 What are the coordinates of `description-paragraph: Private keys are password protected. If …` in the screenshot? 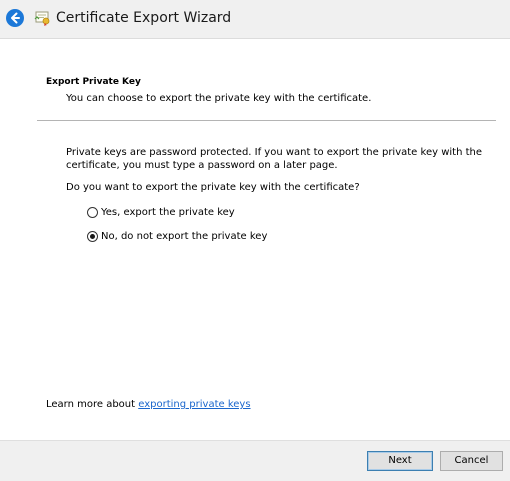 It's located at (274, 159).